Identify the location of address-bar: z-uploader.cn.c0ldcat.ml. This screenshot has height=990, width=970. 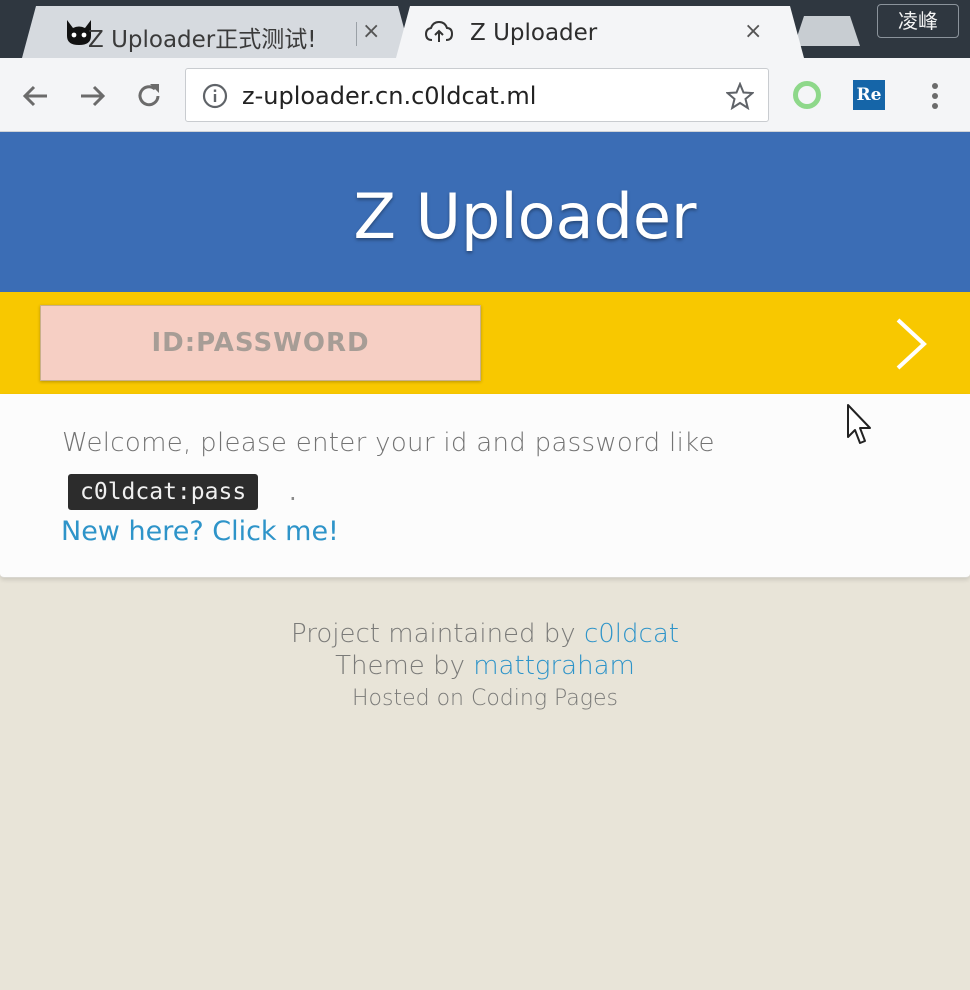
(477, 95).